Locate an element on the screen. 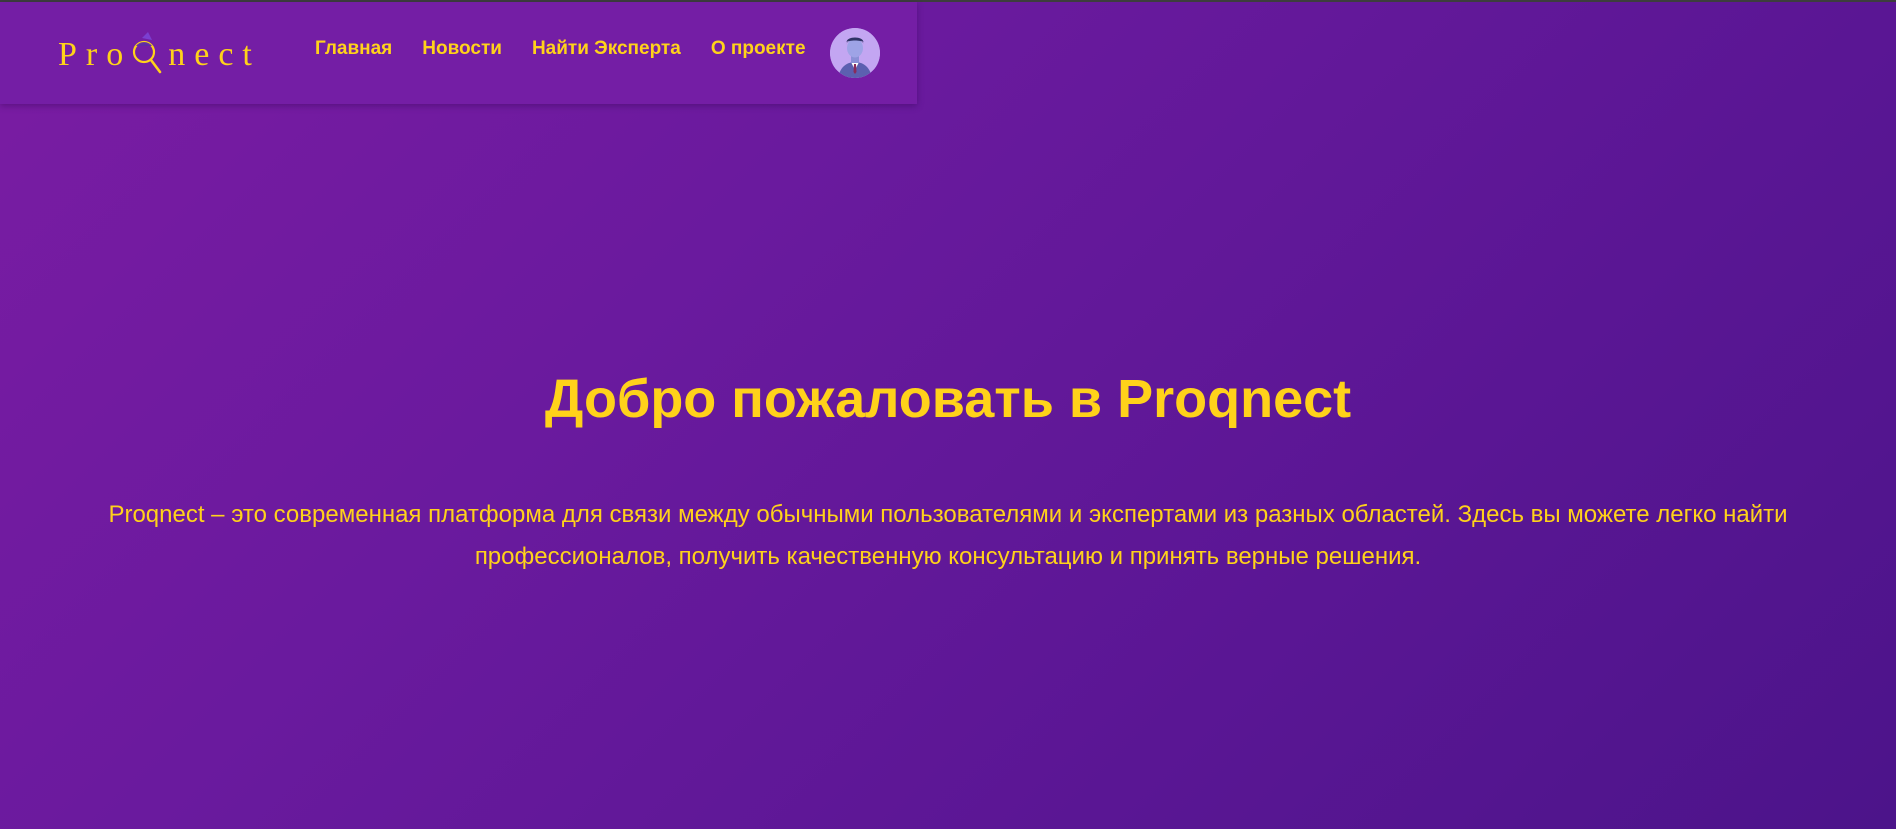 The image size is (1896, 829). logo: Pro nect is located at coordinates (159, 55).